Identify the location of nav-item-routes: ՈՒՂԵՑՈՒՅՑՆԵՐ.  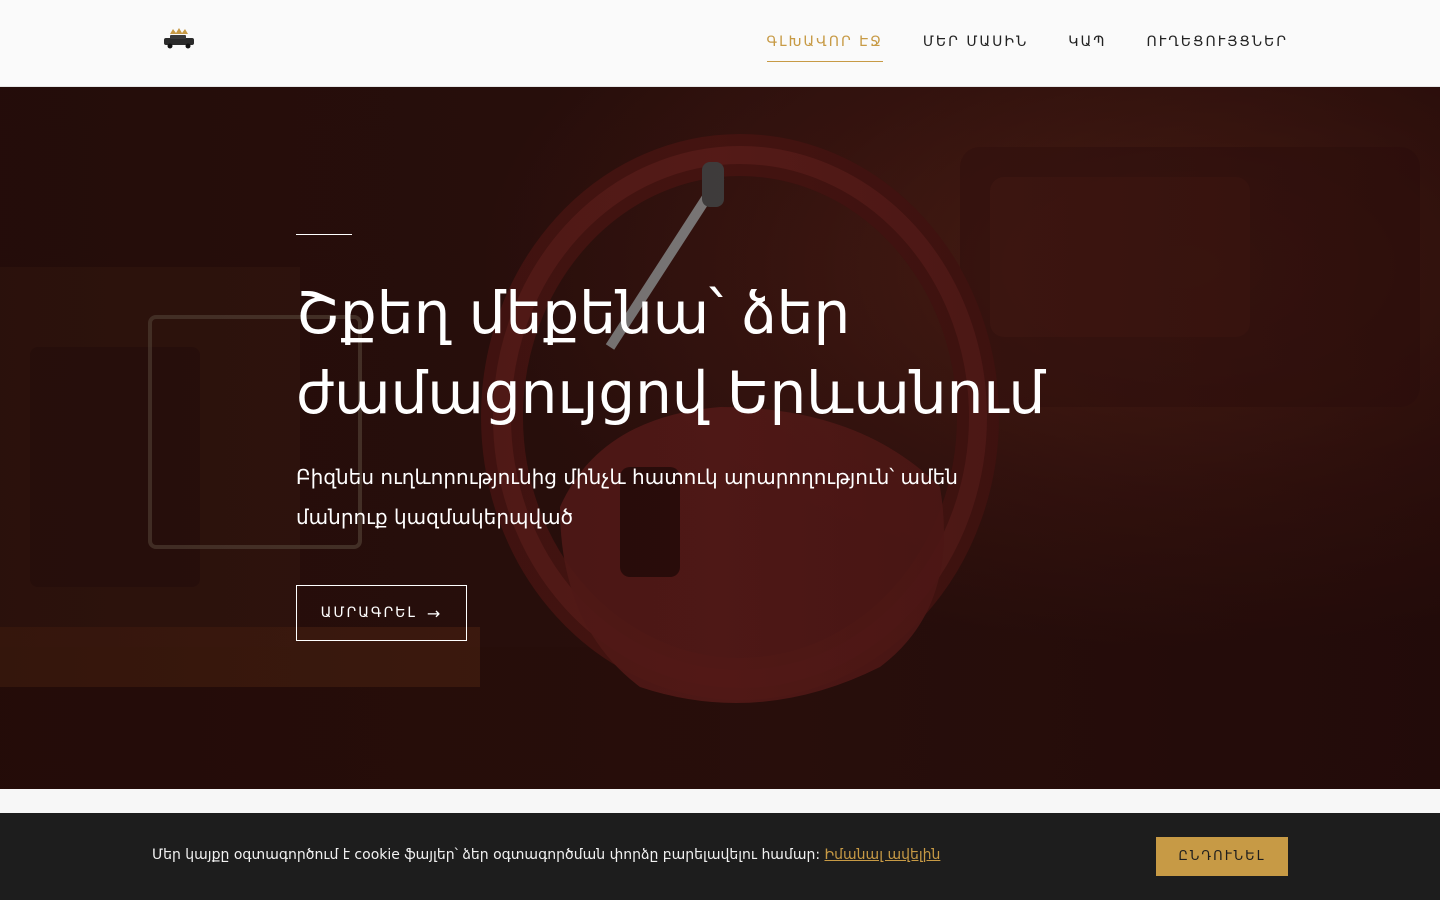
(1217, 46).